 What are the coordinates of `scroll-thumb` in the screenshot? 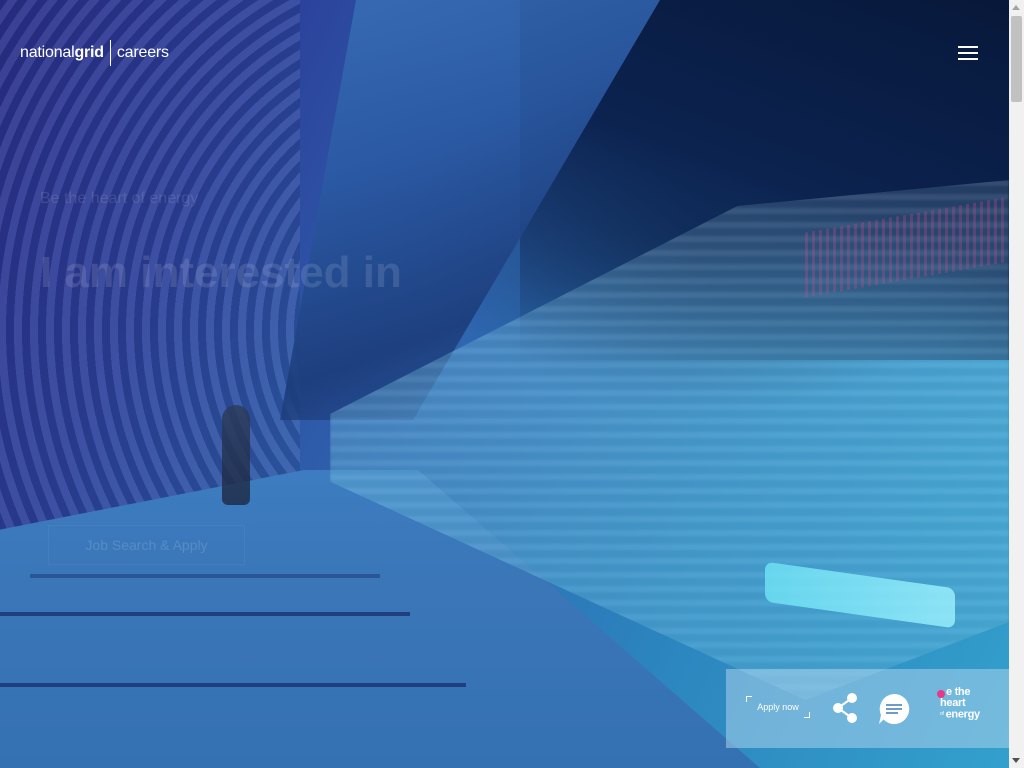 It's located at (1016, 59).